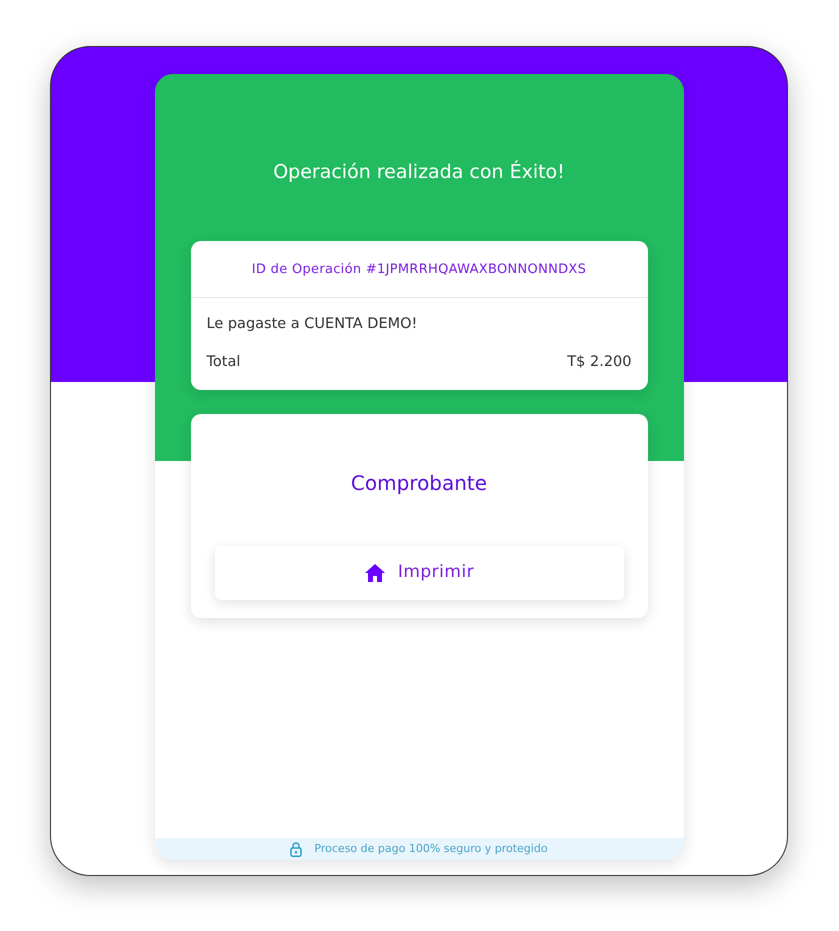  I want to click on payment-message: Le pagaste a CUENTA DEMO!, so click(312, 324).